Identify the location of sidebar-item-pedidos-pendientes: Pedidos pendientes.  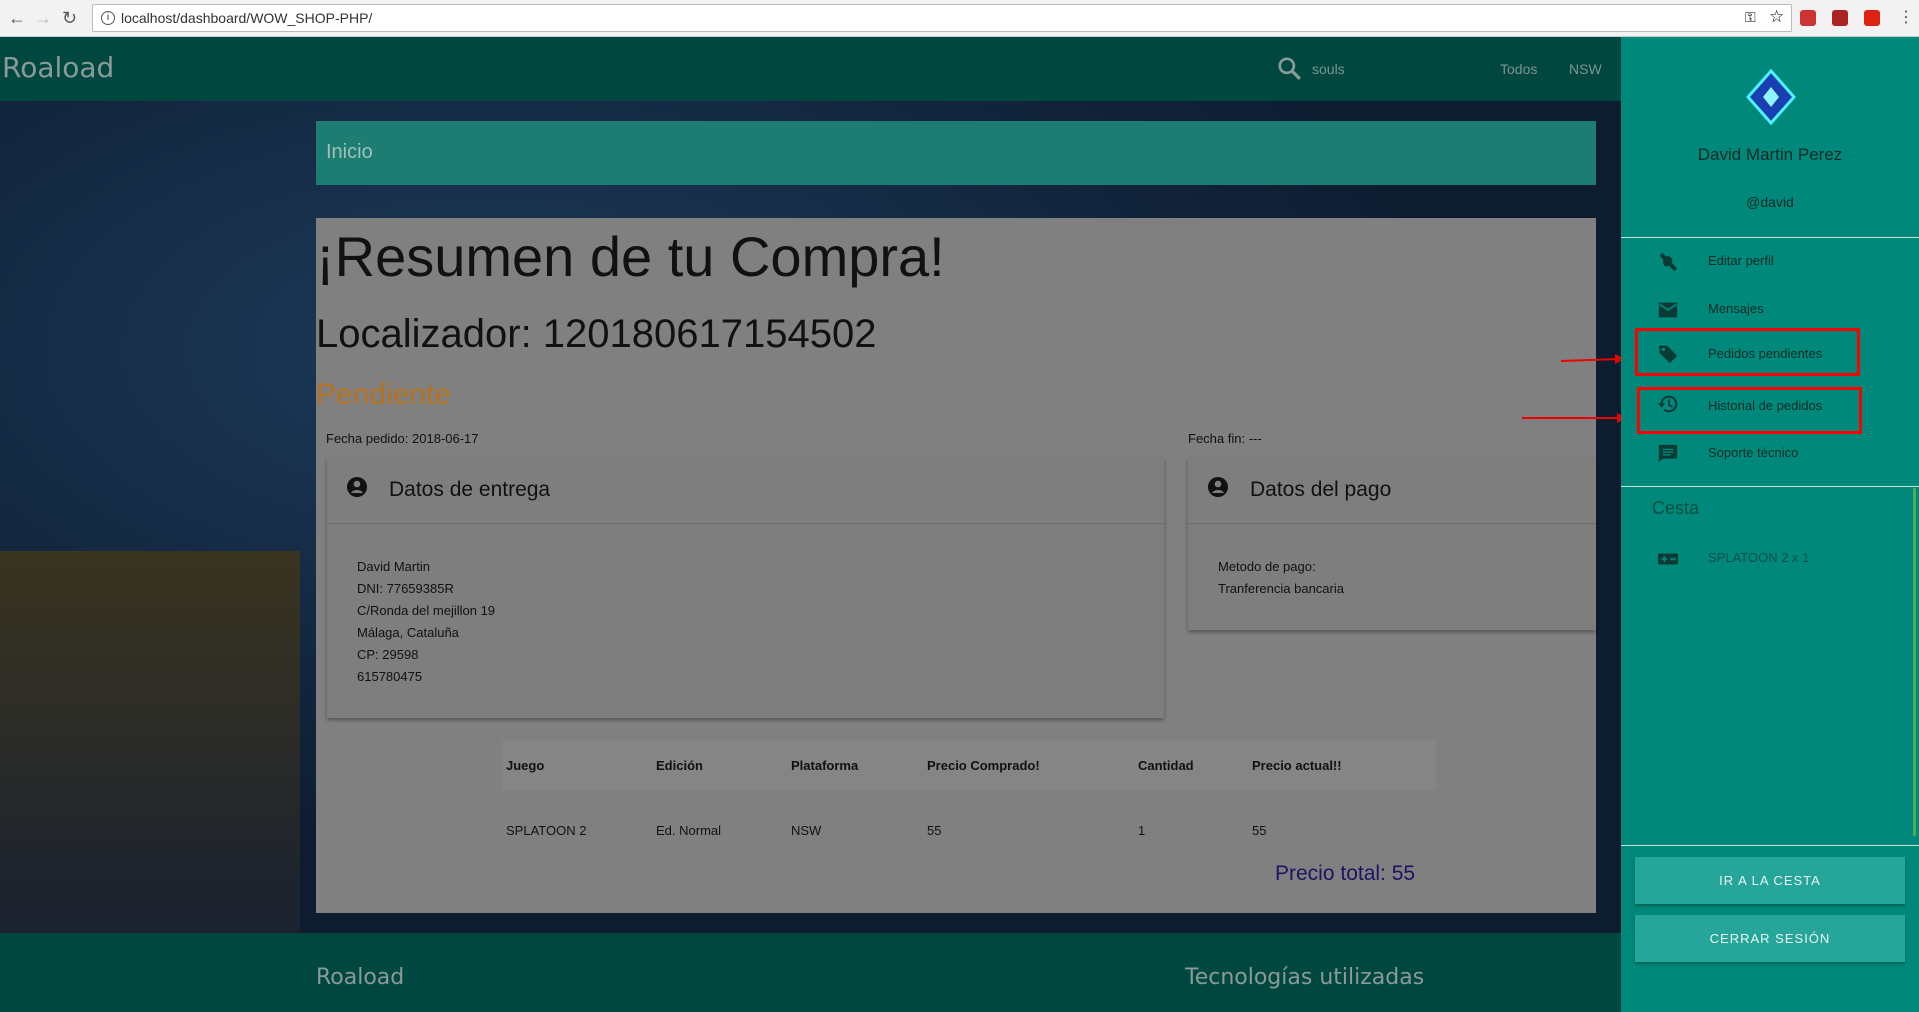
(1747, 352).